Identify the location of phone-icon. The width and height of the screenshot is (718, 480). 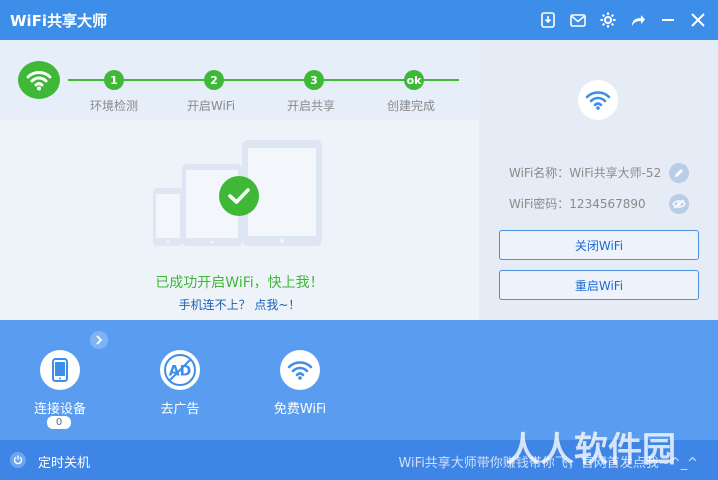
(60, 370).